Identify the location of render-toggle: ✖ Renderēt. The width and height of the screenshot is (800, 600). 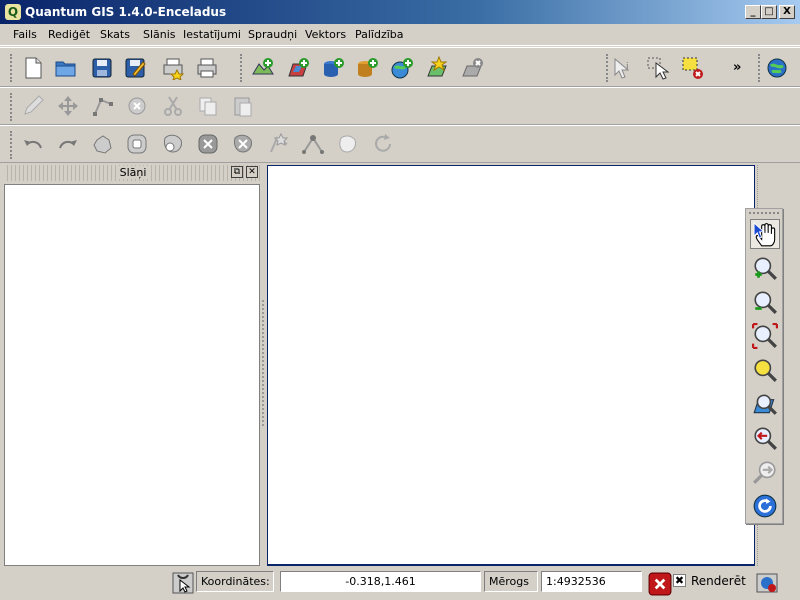
(711, 581).